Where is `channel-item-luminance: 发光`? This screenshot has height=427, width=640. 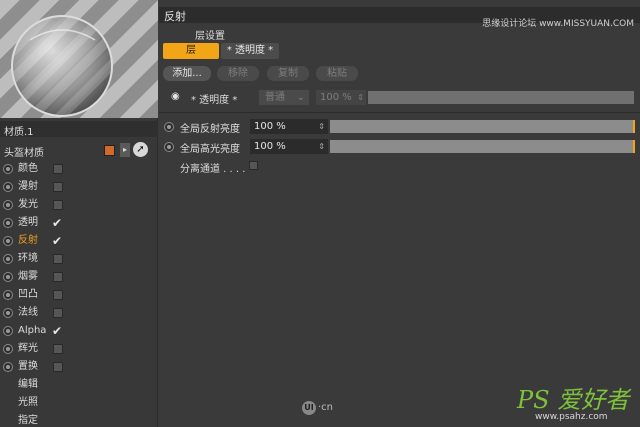
channel-item-luminance: 发光 is located at coordinates (79, 205).